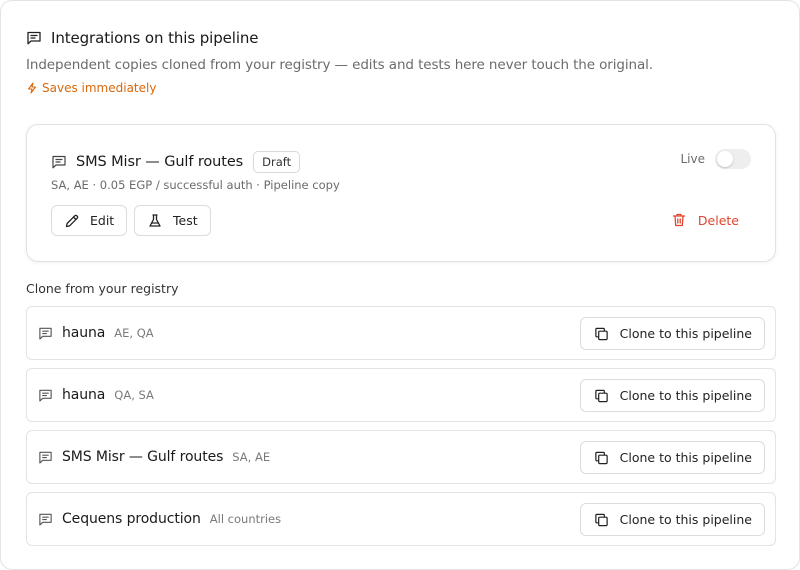 The width and height of the screenshot is (800, 570). Describe the element at coordinates (32, 88) in the screenshot. I see `lightning-bolt-icon` at that location.